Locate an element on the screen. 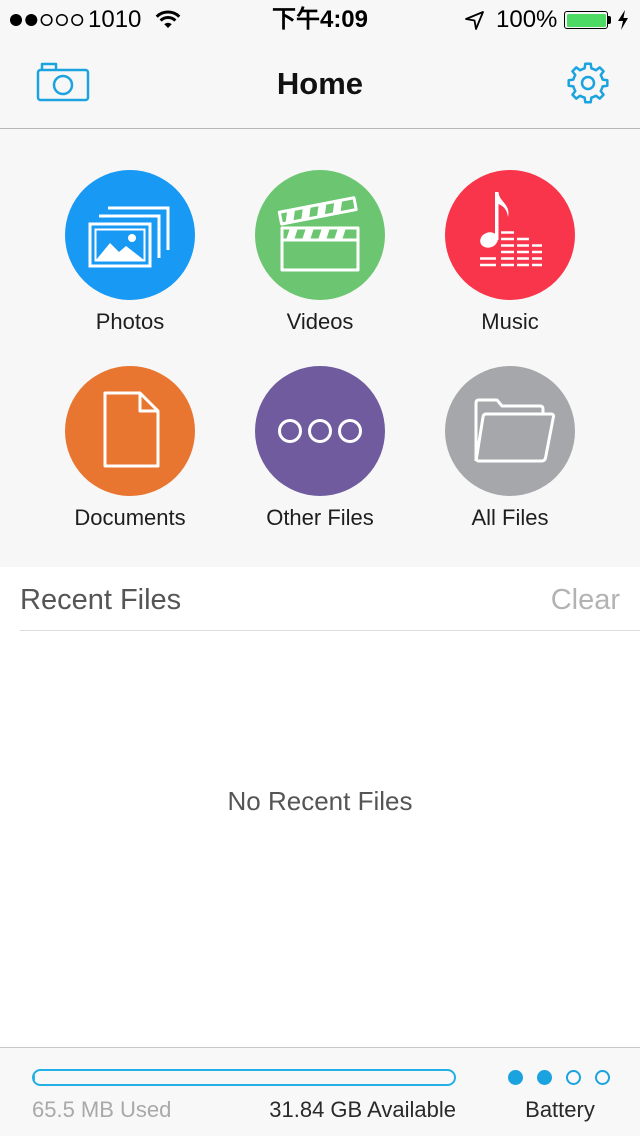  ellipsis-icon is located at coordinates (320, 431).